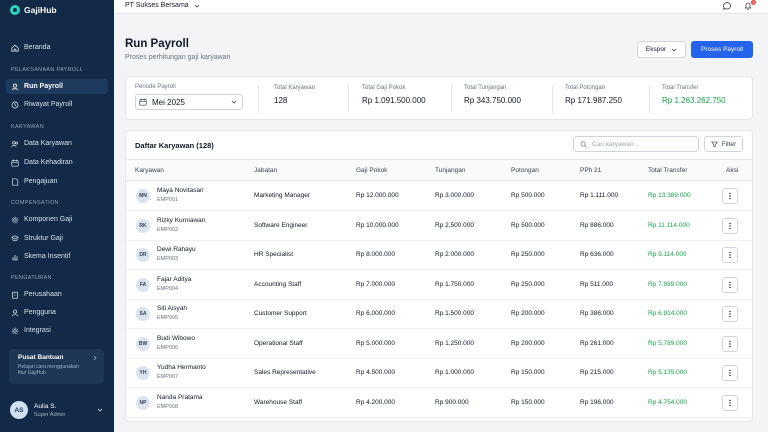 The width and height of the screenshot is (768, 432). Describe the element at coordinates (450, 170) in the screenshot. I see `column-header-tunjangan: Tunjangan` at that location.